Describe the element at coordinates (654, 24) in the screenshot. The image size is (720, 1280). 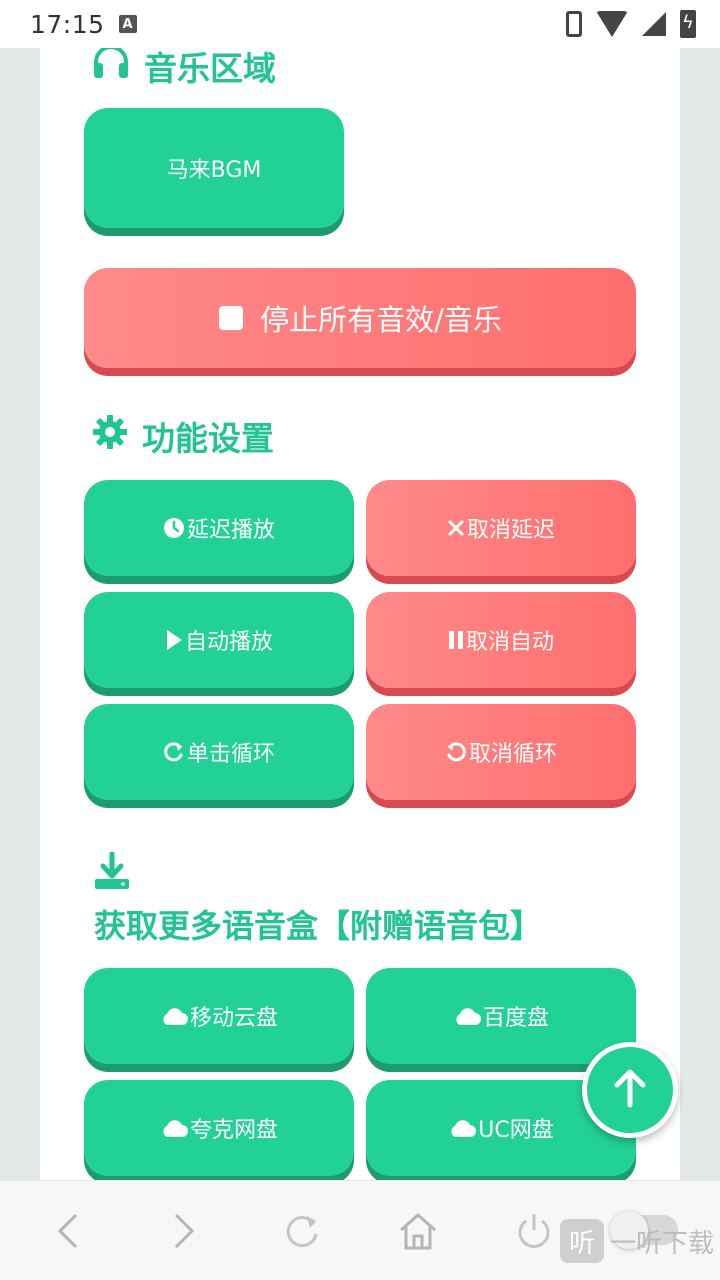
I see `signal-icon` at that location.